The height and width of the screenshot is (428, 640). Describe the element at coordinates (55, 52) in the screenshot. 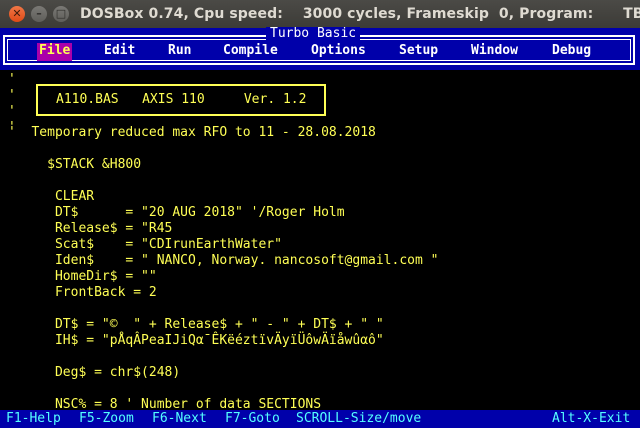

I see `menu-file: File` at that location.